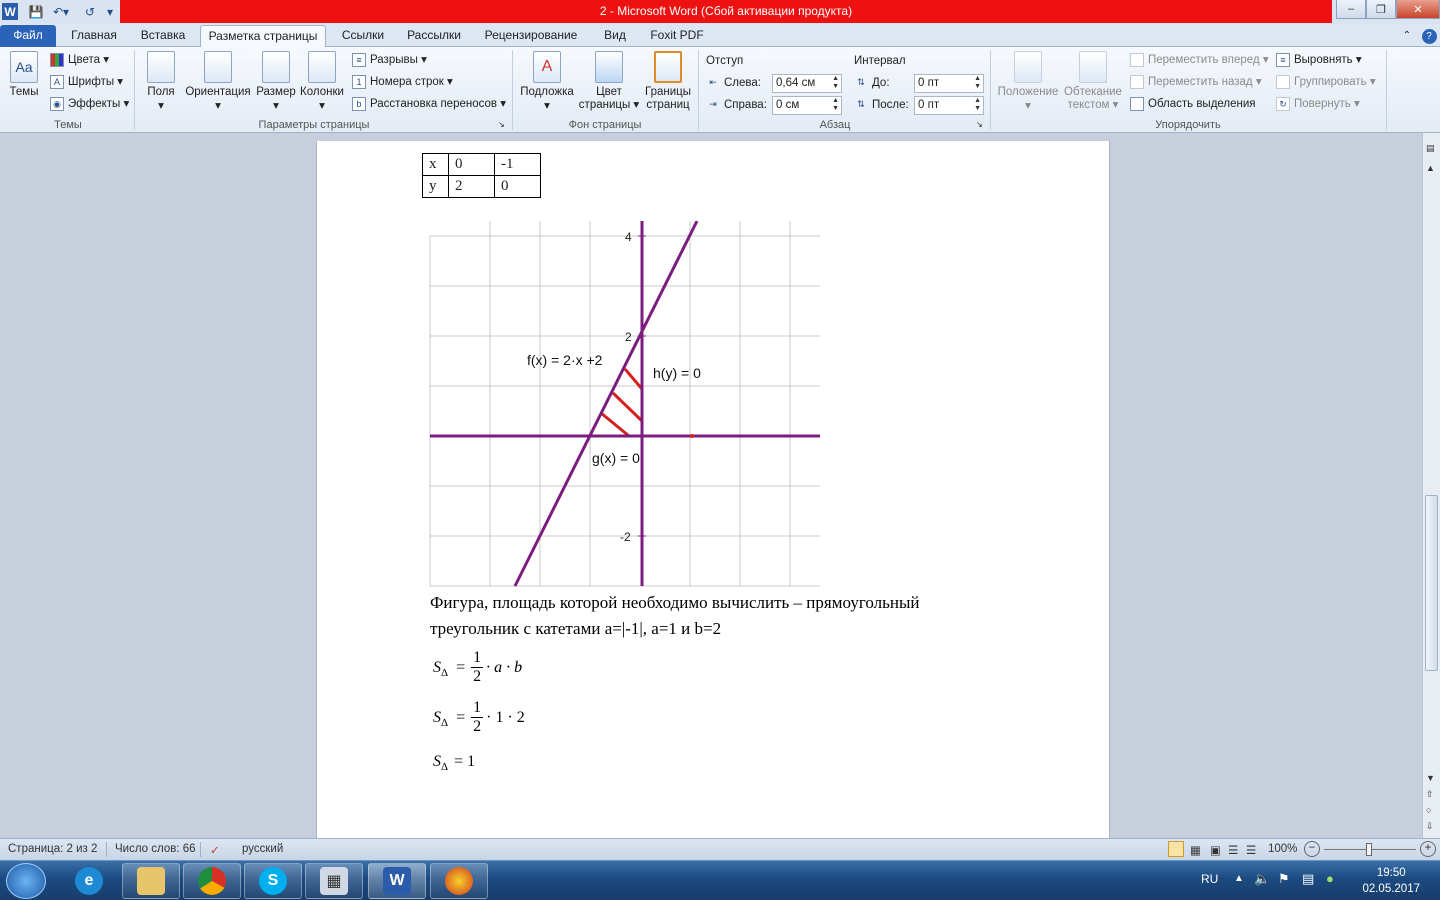 The width and height of the screenshot is (1440, 900). Describe the element at coordinates (10, 11) in the screenshot. I see `word-app-icon: W` at that location.